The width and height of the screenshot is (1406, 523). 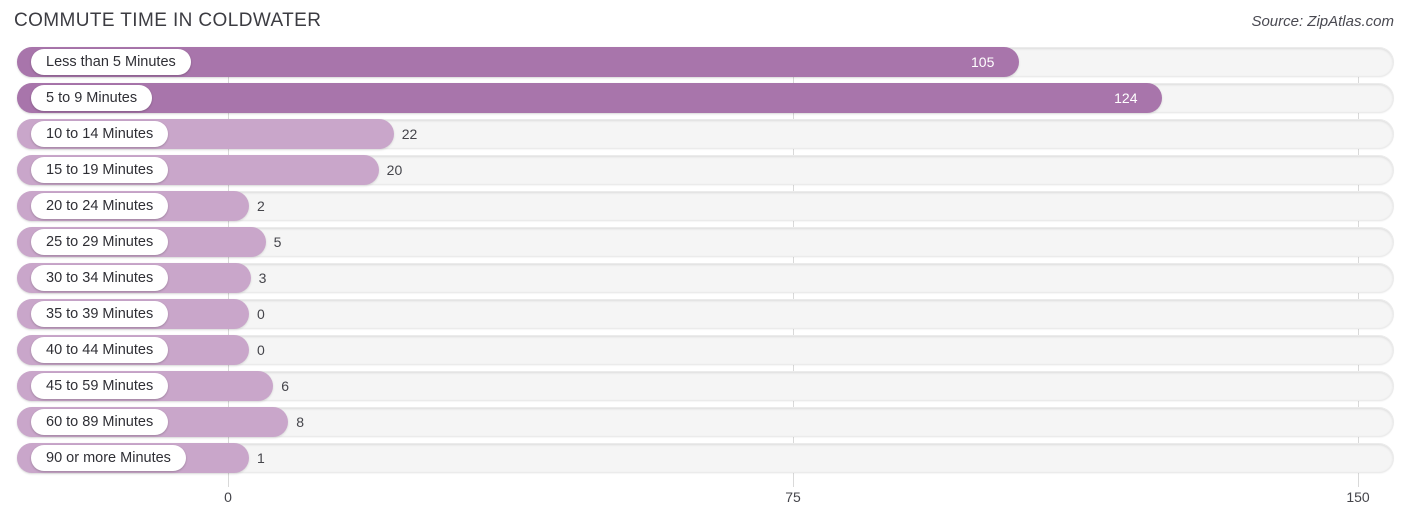 I want to click on category-label: 30 to 34 Minutes, so click(x=100, y=278).